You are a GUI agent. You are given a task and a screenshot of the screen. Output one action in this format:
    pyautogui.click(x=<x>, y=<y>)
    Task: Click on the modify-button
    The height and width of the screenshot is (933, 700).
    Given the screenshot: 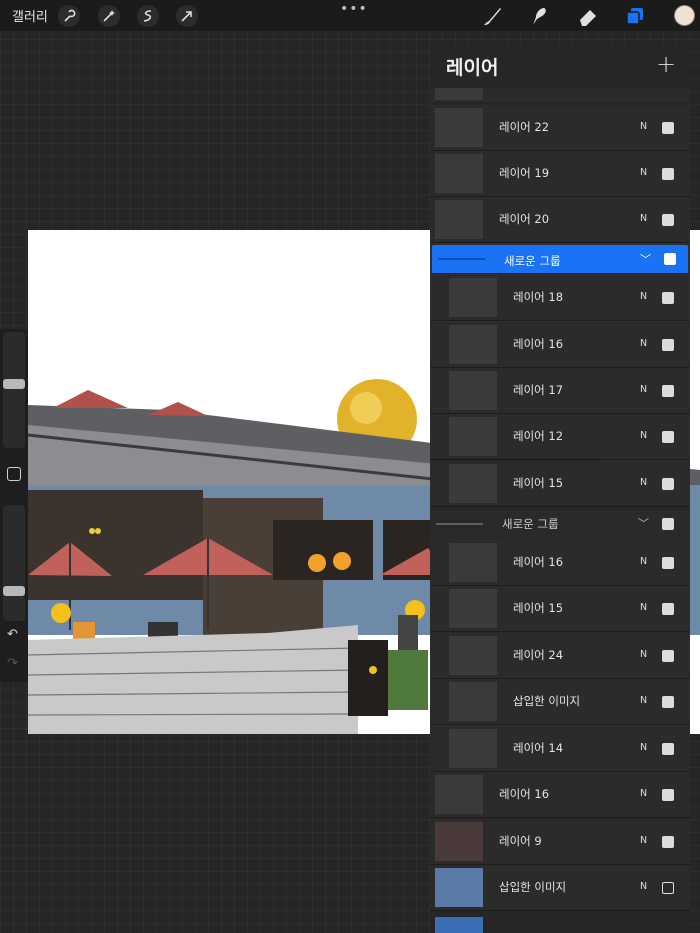 What is the action you would take?
    pyautogui.click(x=14, y=474)
    